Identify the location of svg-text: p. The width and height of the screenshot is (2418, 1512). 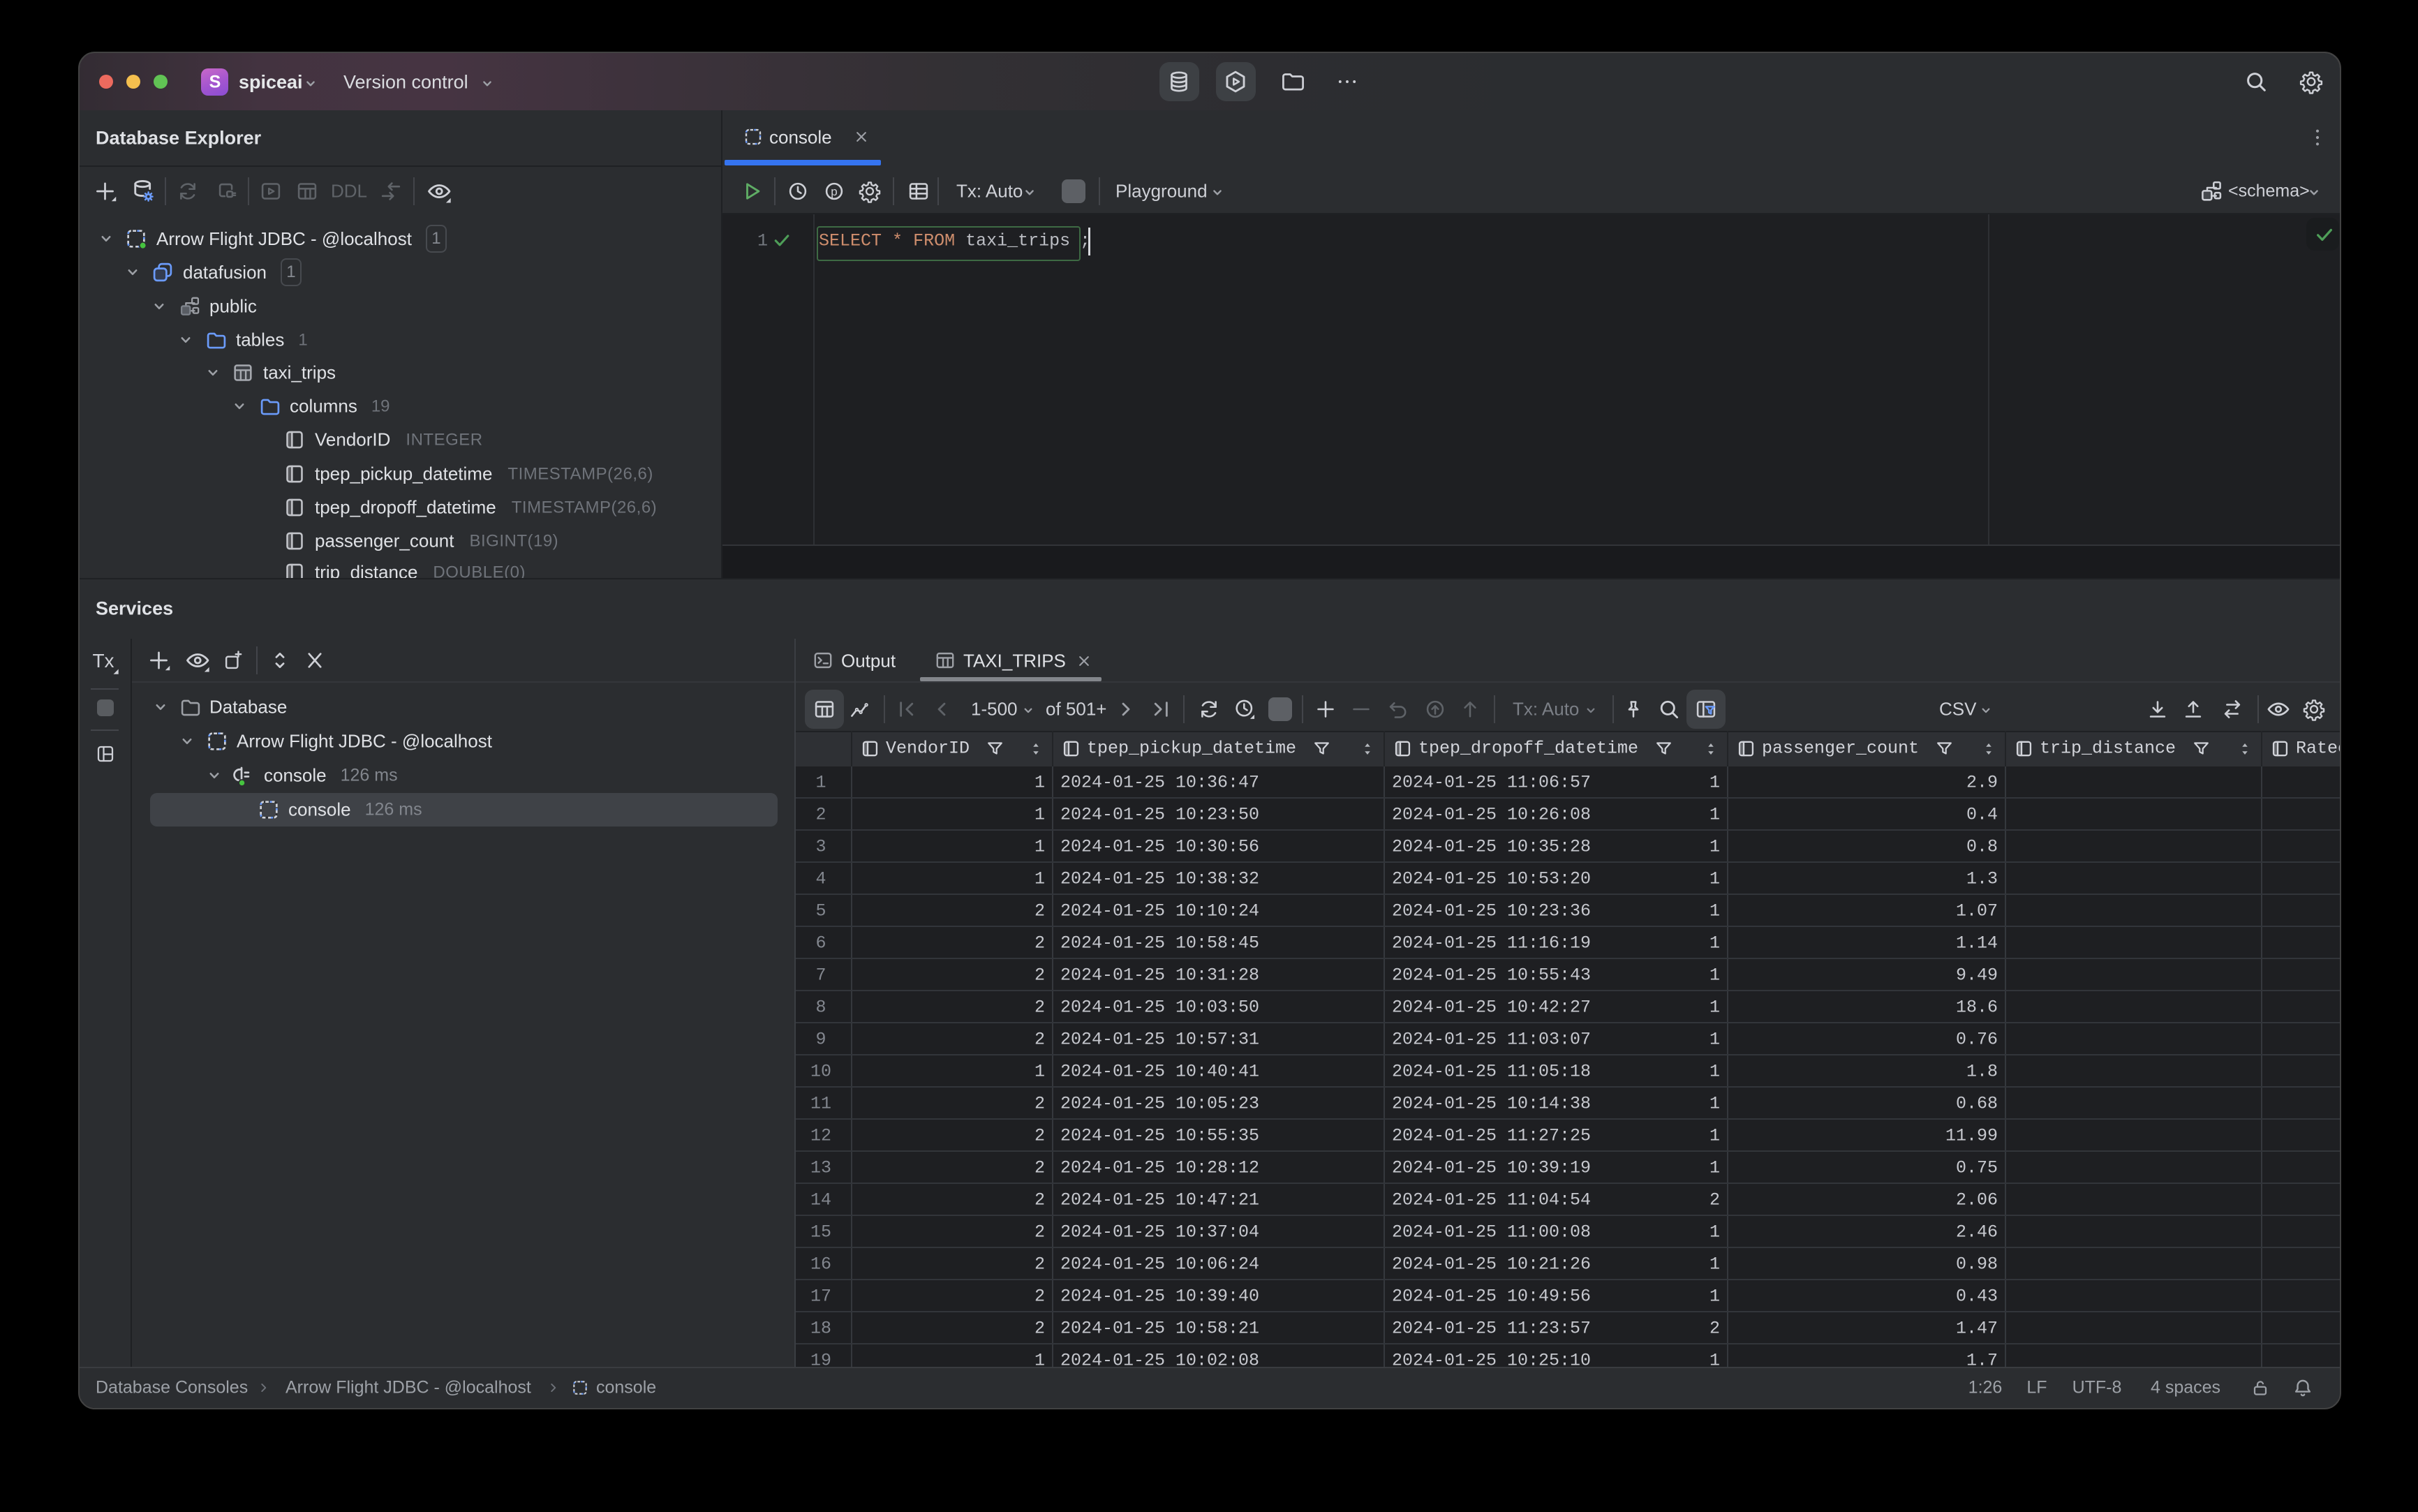
(834, 191).